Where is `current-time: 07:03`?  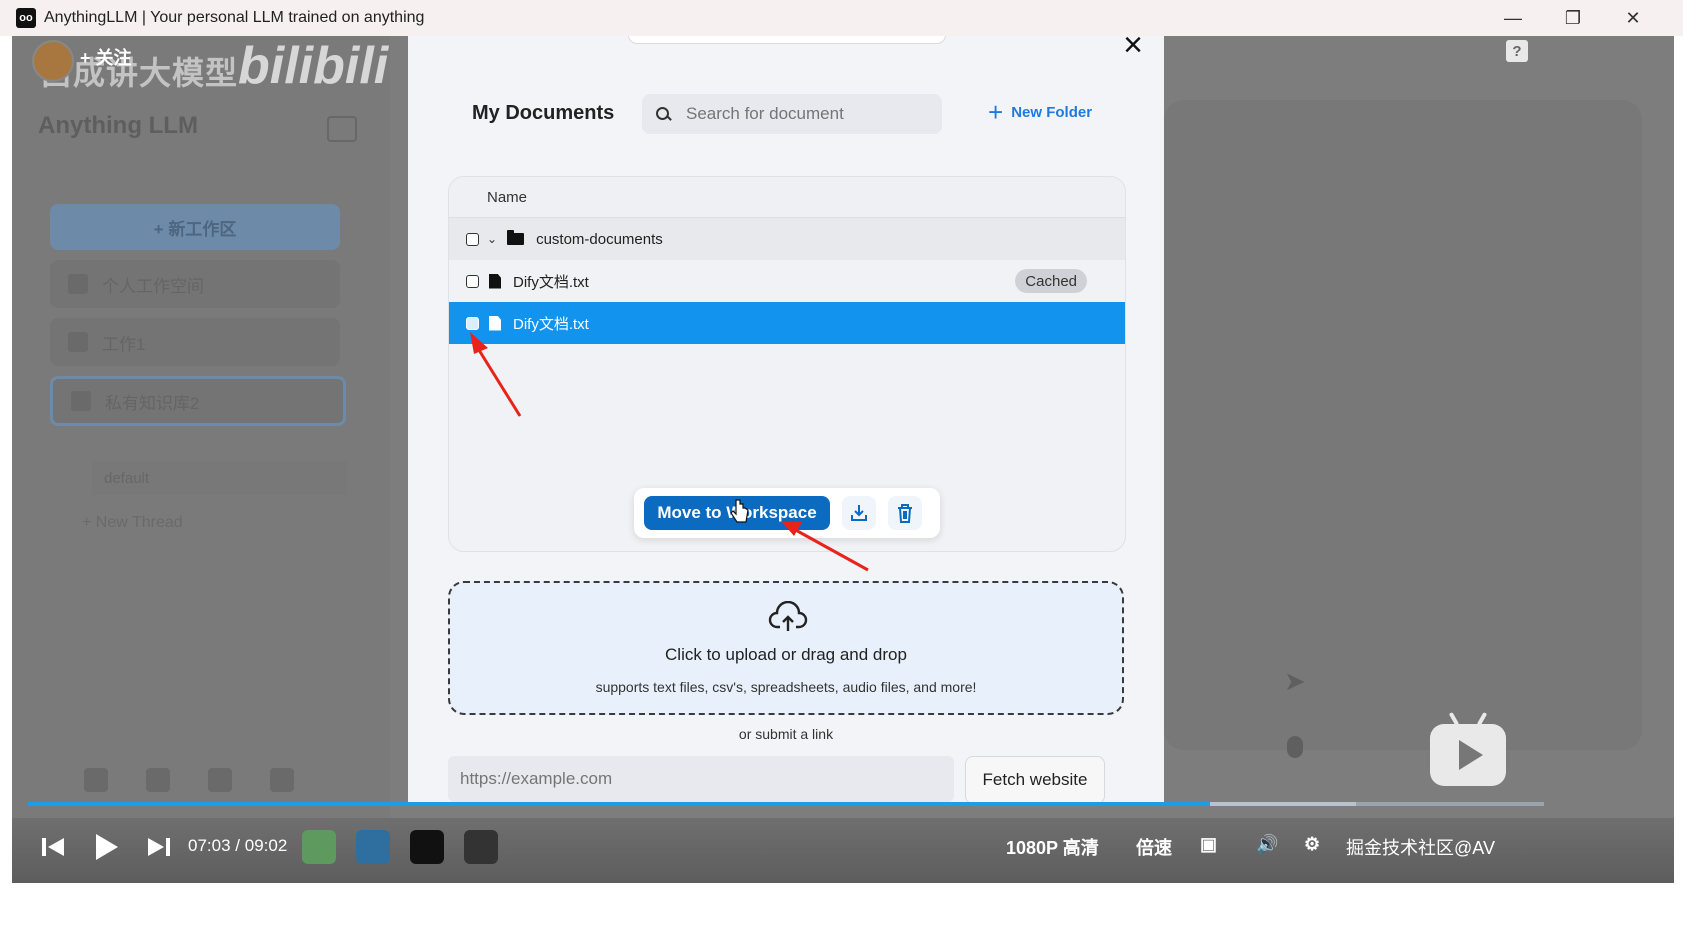 current-time: 07:03 is located at coordinates (209, 845).